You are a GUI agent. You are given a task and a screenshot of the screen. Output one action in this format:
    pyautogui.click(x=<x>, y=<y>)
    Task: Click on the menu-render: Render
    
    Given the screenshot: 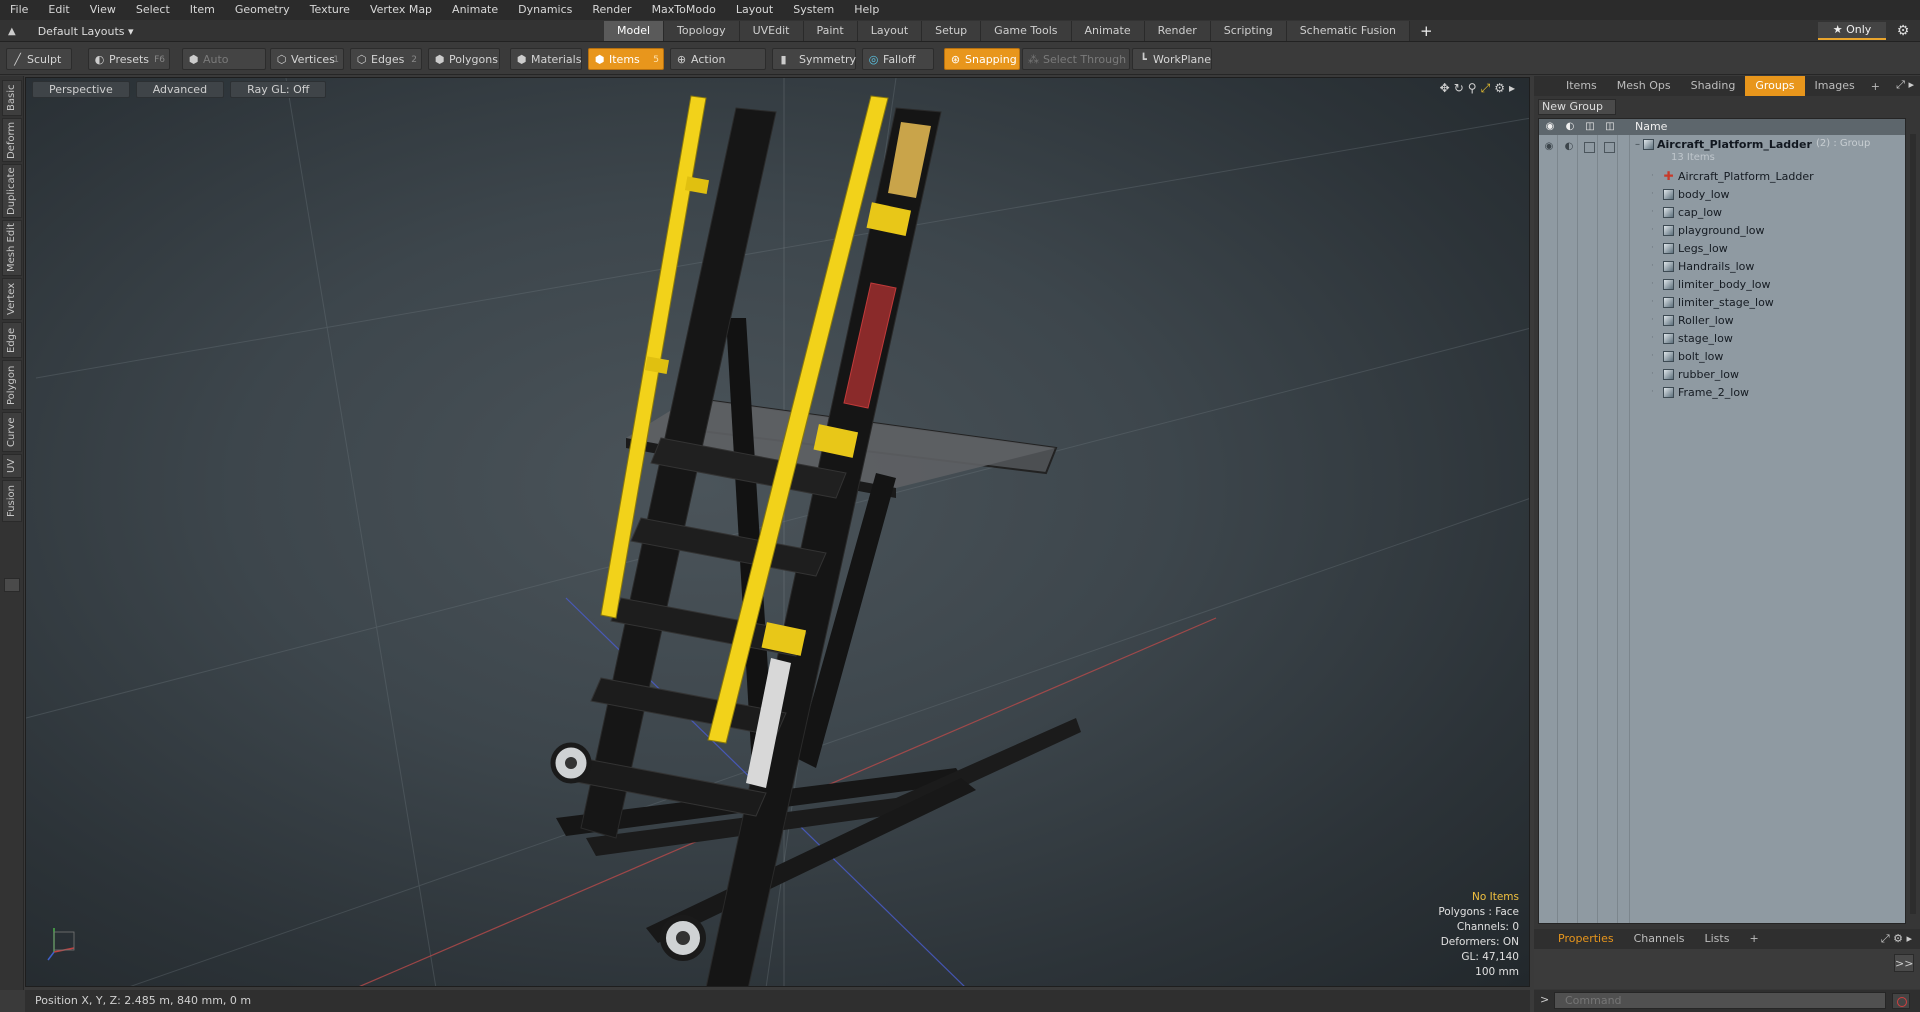 What is the action you would take?
    pyautogui.click(x=611, y=10)
    